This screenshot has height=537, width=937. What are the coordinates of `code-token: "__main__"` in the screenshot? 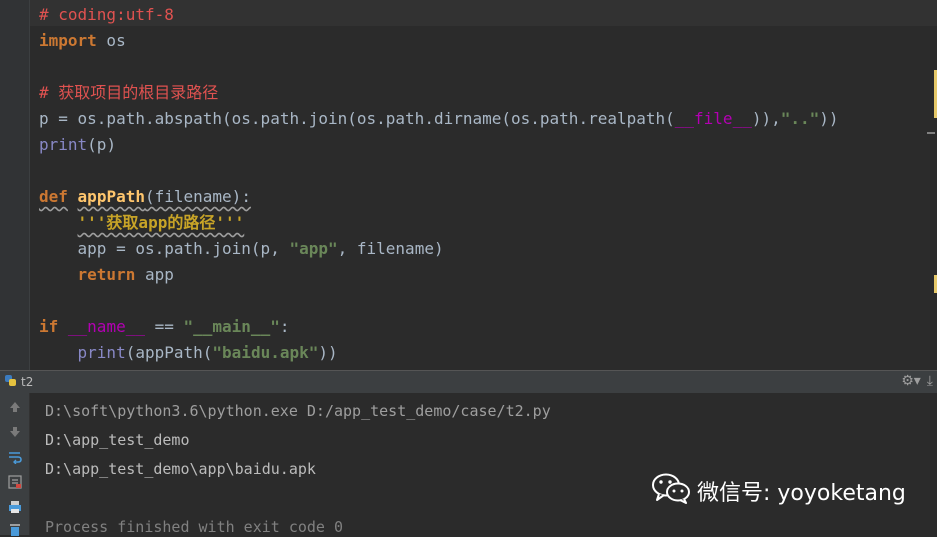 It's located at (231, 326).